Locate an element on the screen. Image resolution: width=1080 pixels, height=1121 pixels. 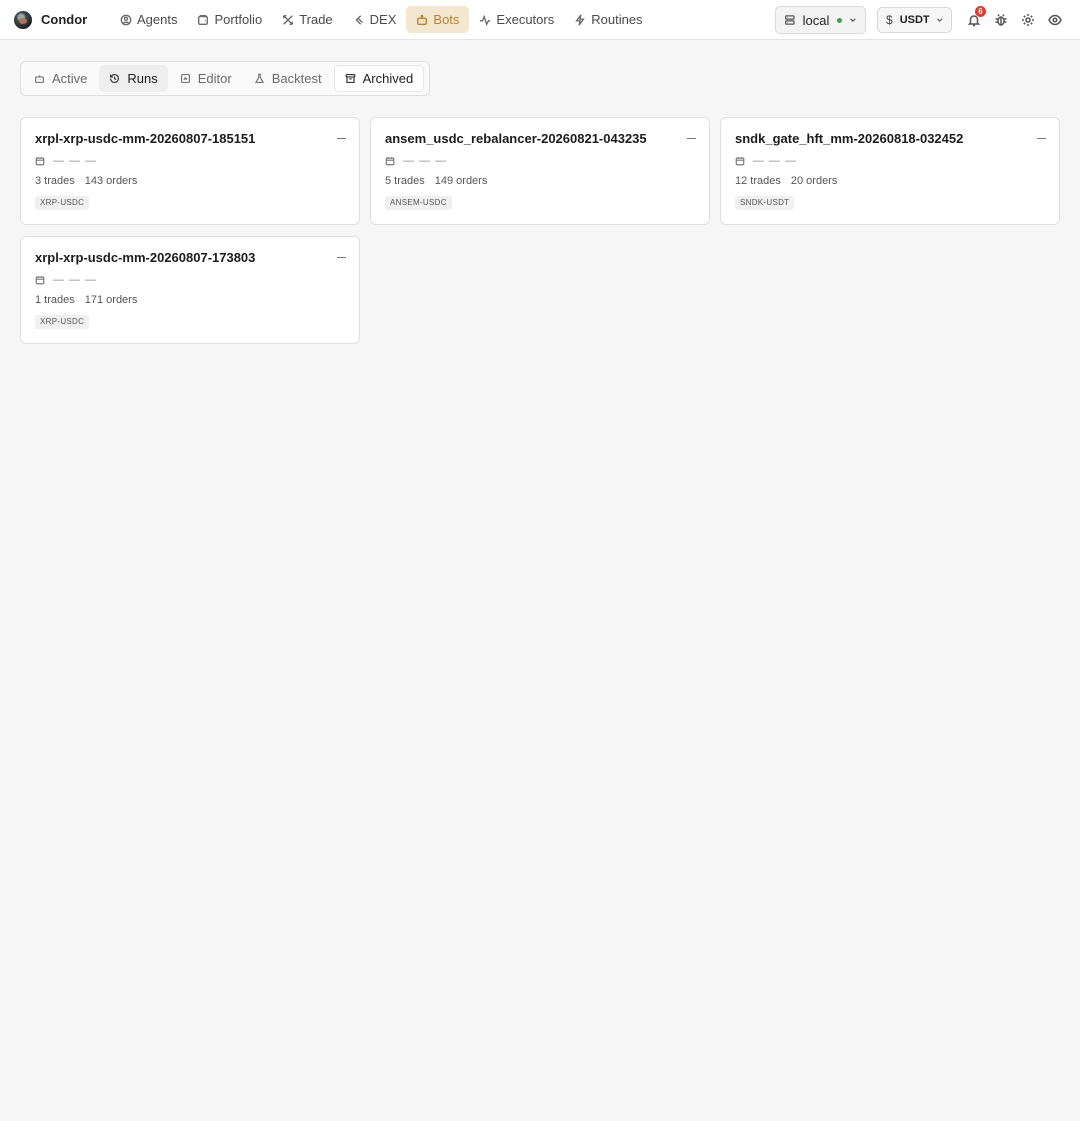
orders-count: 171 orders is located at coordinates (111, 300).